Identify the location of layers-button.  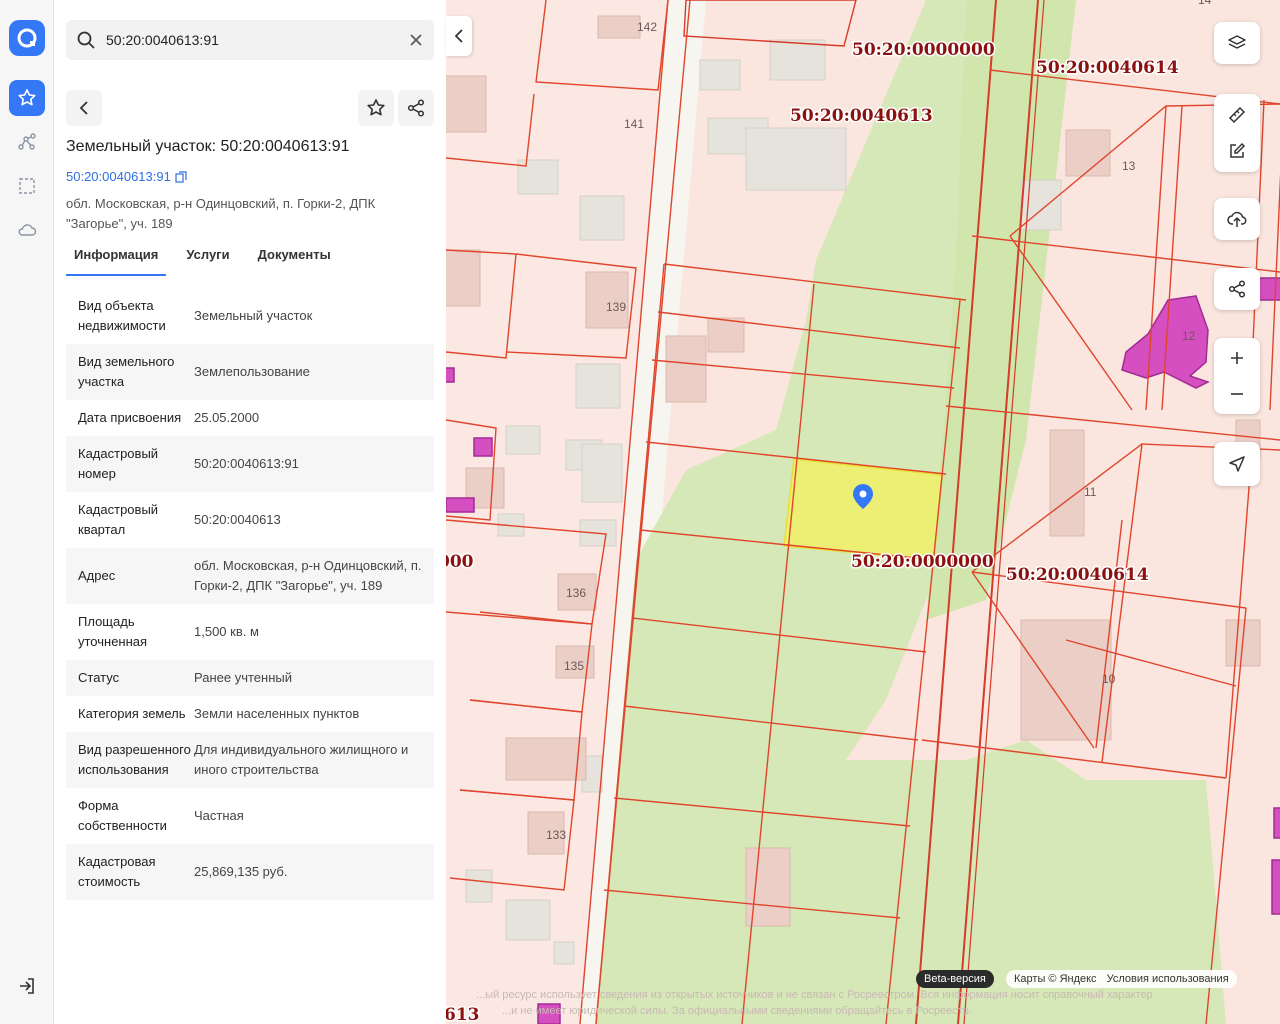
(1237, 43).